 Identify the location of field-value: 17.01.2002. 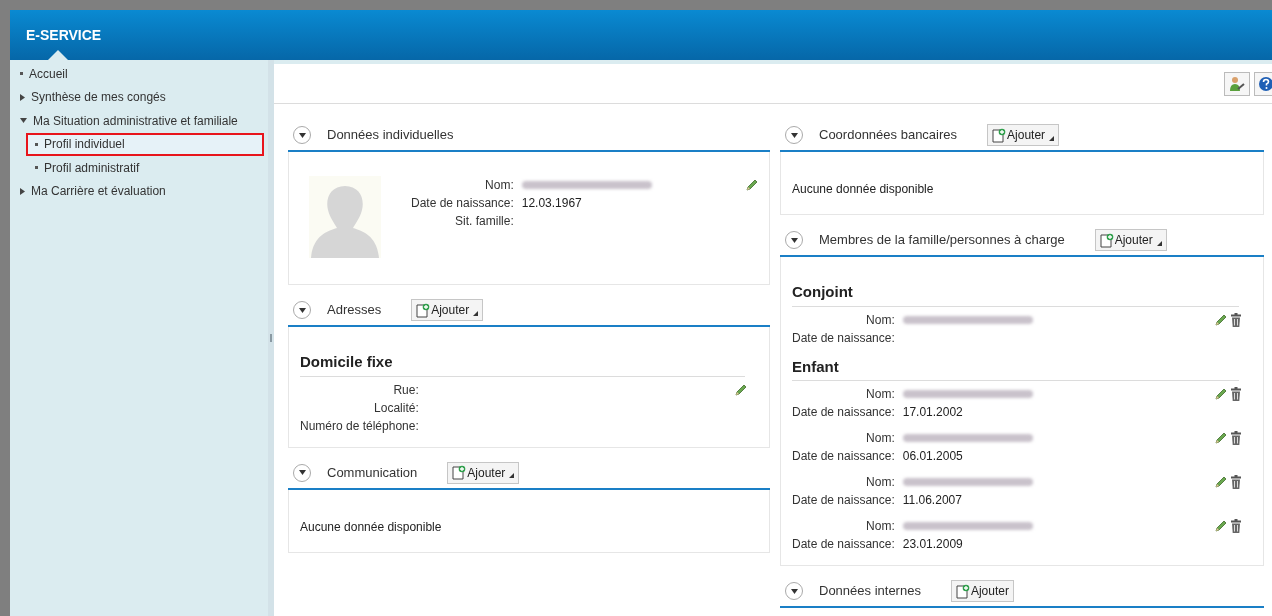
(932, 412).